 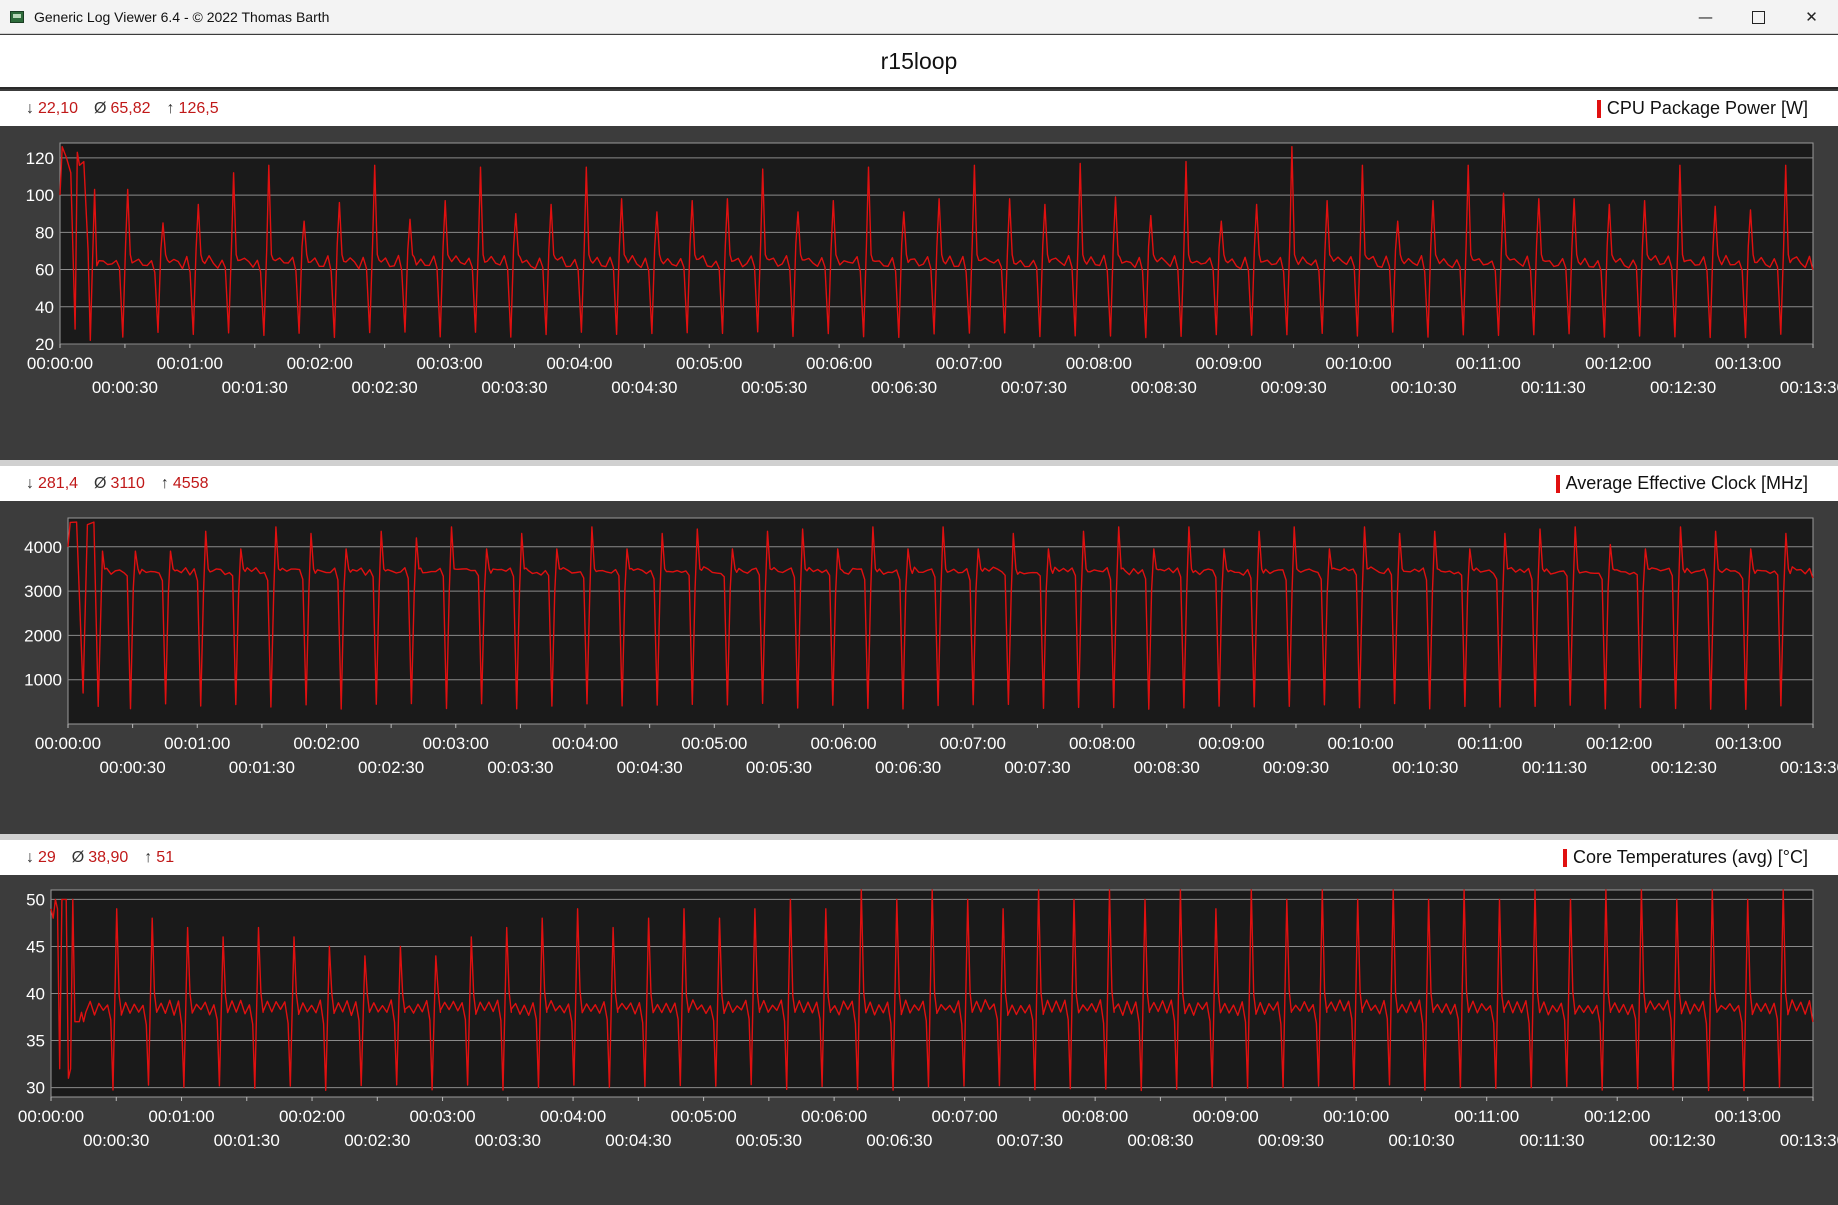 I want to click on y-tick-label: 1000, so click(x=43, y=680).